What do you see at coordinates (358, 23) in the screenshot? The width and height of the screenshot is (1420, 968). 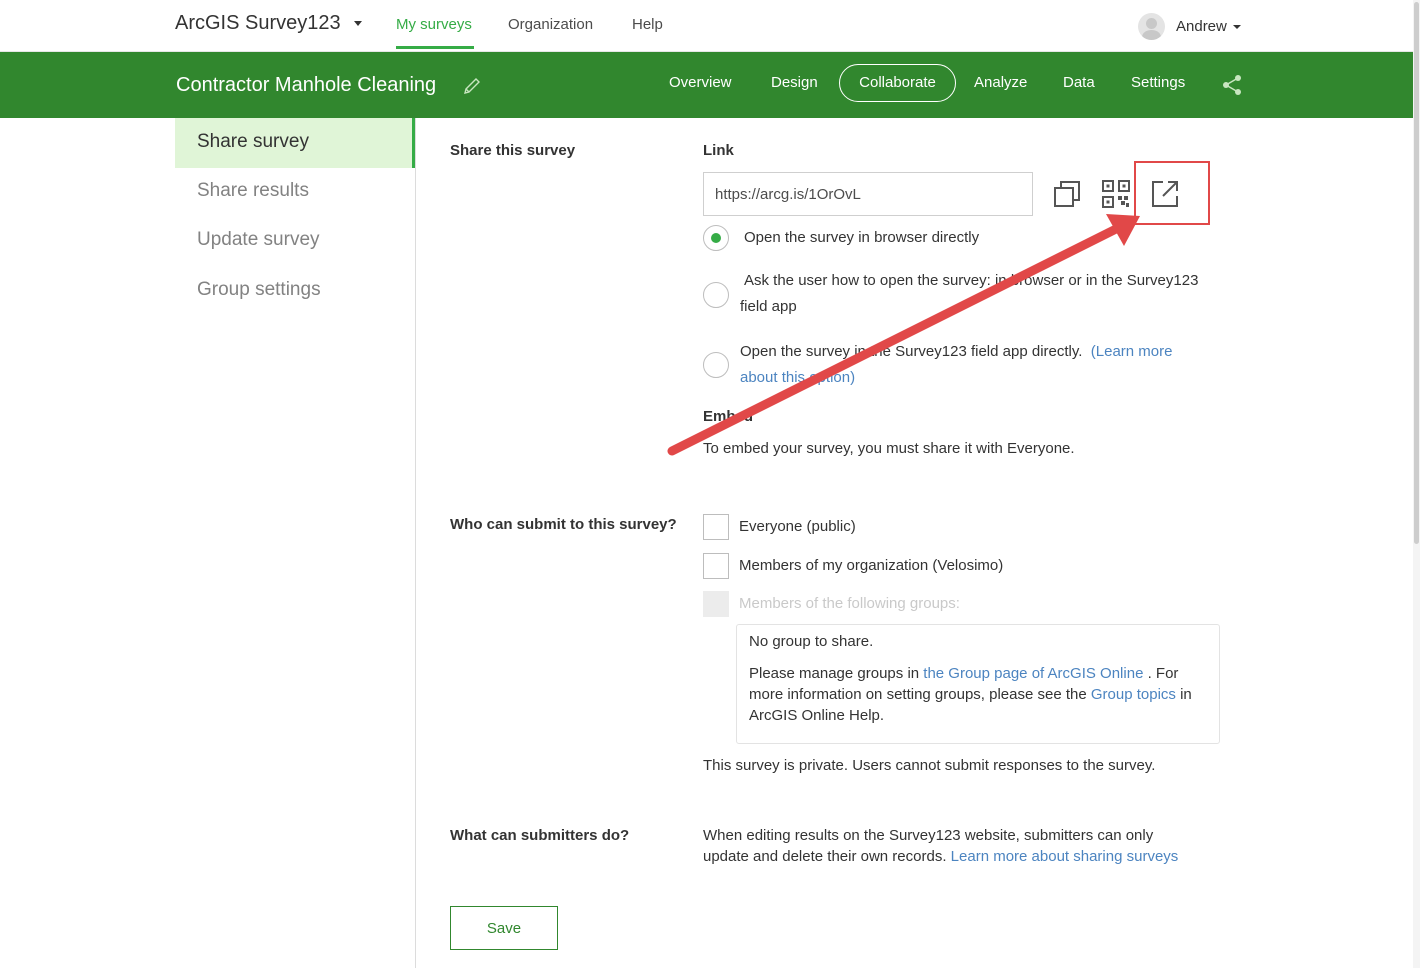 I see `brand-chevron-down-icon` at bounding box center [358, 23].